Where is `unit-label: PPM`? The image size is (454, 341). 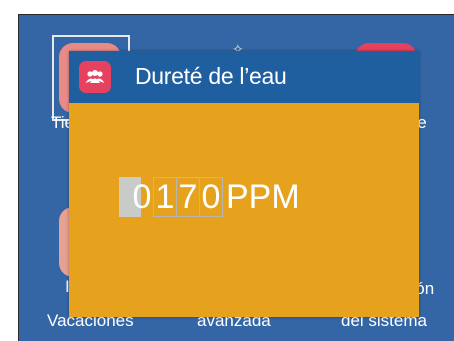
unit-label: PPM is located at coordinates (263, 197).